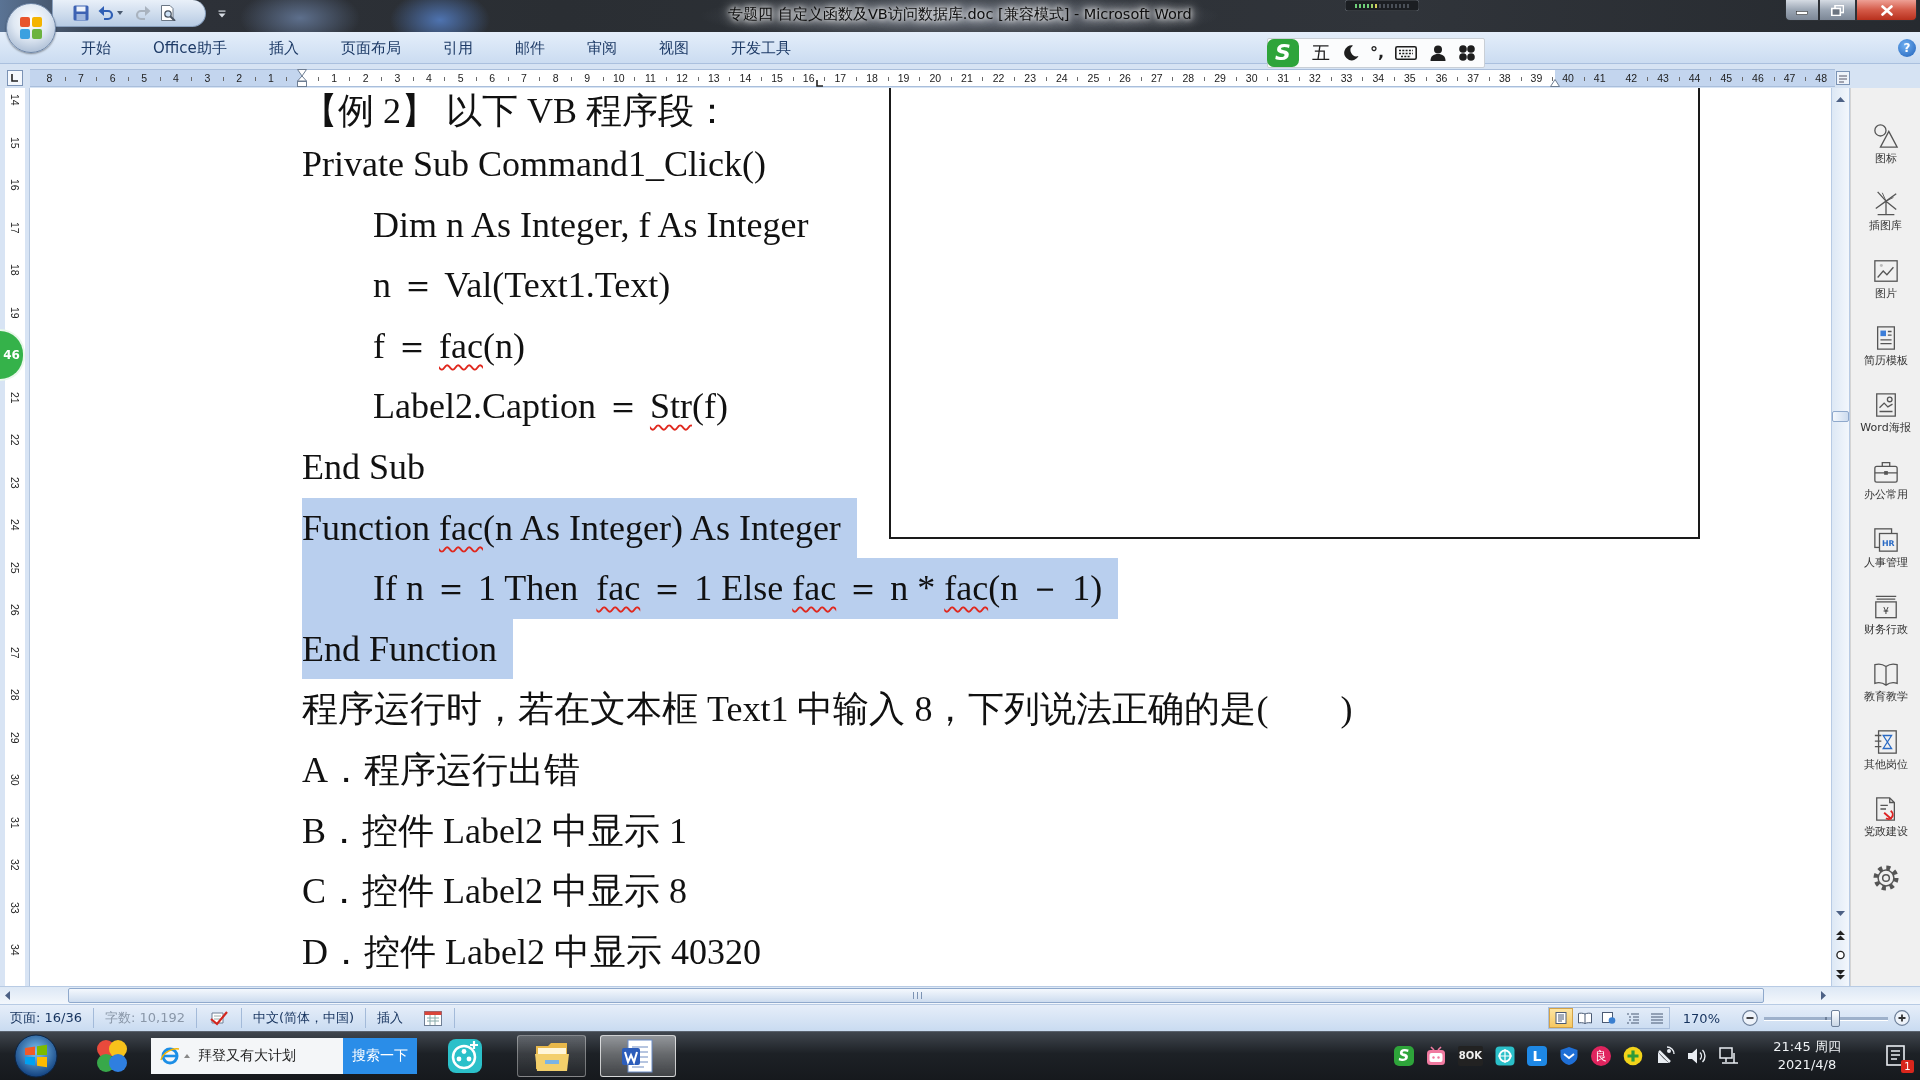  Describe the element at coordinates (1656, 1018) in the screenshot. I see `draft-icon` at that location.